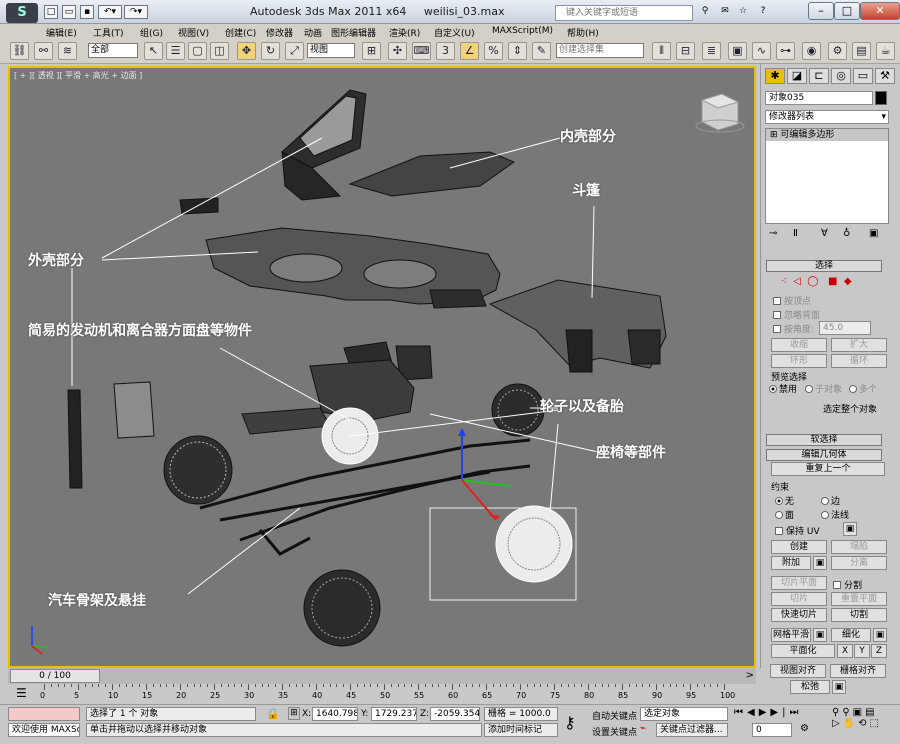 The image size is (900, 744). What do you see at coordinates (837, 712) in the screenshot?
I see `zoom-icon: ⚲` at bounding box center [837, 712].